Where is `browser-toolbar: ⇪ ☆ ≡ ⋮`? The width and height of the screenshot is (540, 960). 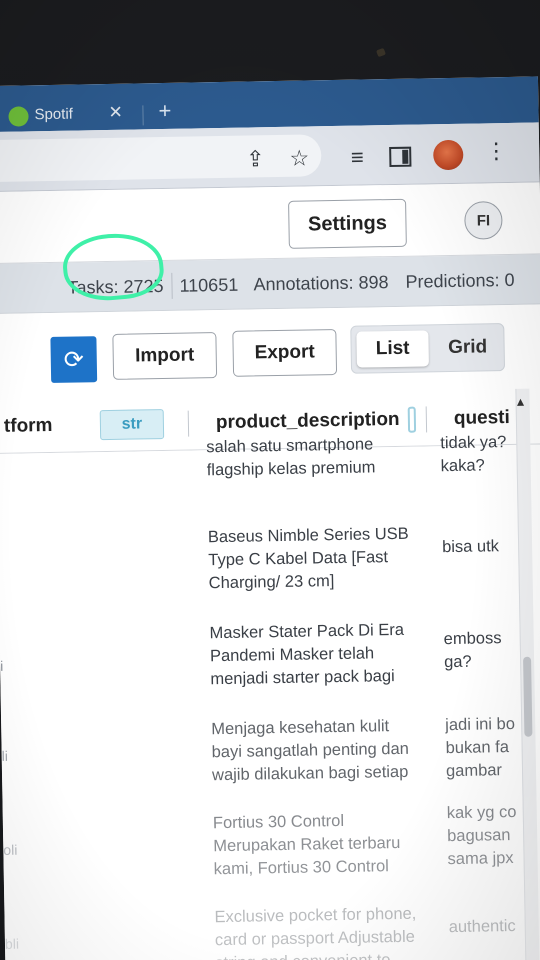
browser-toolbar: ⇪ ☆ ≡ ⋮ is located at coordinates (270, 157).